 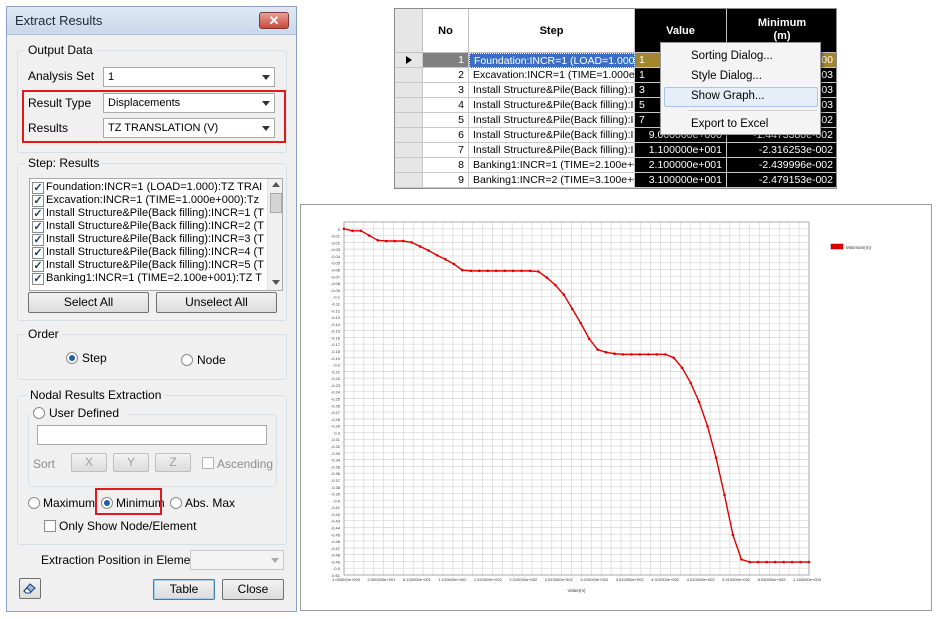 What do you see at coordinates (552, 165) in the screenshot?
I see `table-cell-step: Banking1:INCR=1 (TIME=2.100e+00` at bounding box center [552, 165].